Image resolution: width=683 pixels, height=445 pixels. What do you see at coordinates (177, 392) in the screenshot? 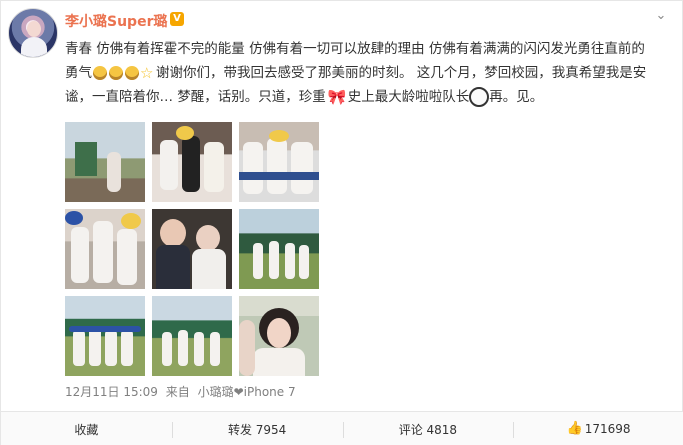
I see `source-prefix: 来自` at bounding box center [177, 392].